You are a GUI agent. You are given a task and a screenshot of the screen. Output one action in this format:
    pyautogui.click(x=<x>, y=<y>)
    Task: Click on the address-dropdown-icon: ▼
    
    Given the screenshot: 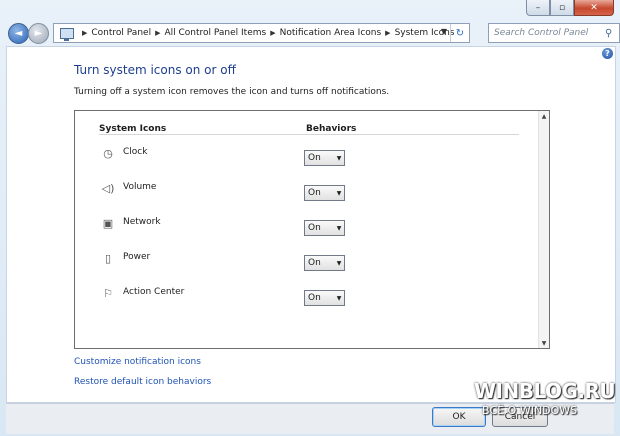 What is the action you would take?
    pyautogui.click(x=444, y=31)
    